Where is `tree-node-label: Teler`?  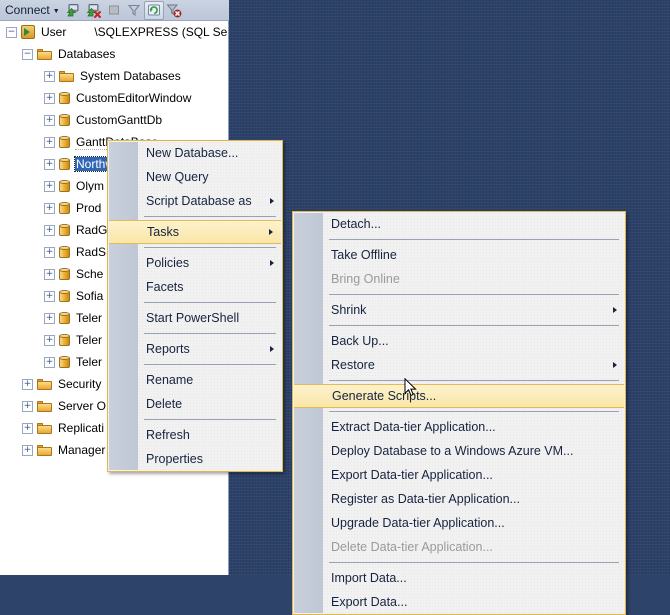 tree-node-label: Teler is located at coordinates (89, 318).